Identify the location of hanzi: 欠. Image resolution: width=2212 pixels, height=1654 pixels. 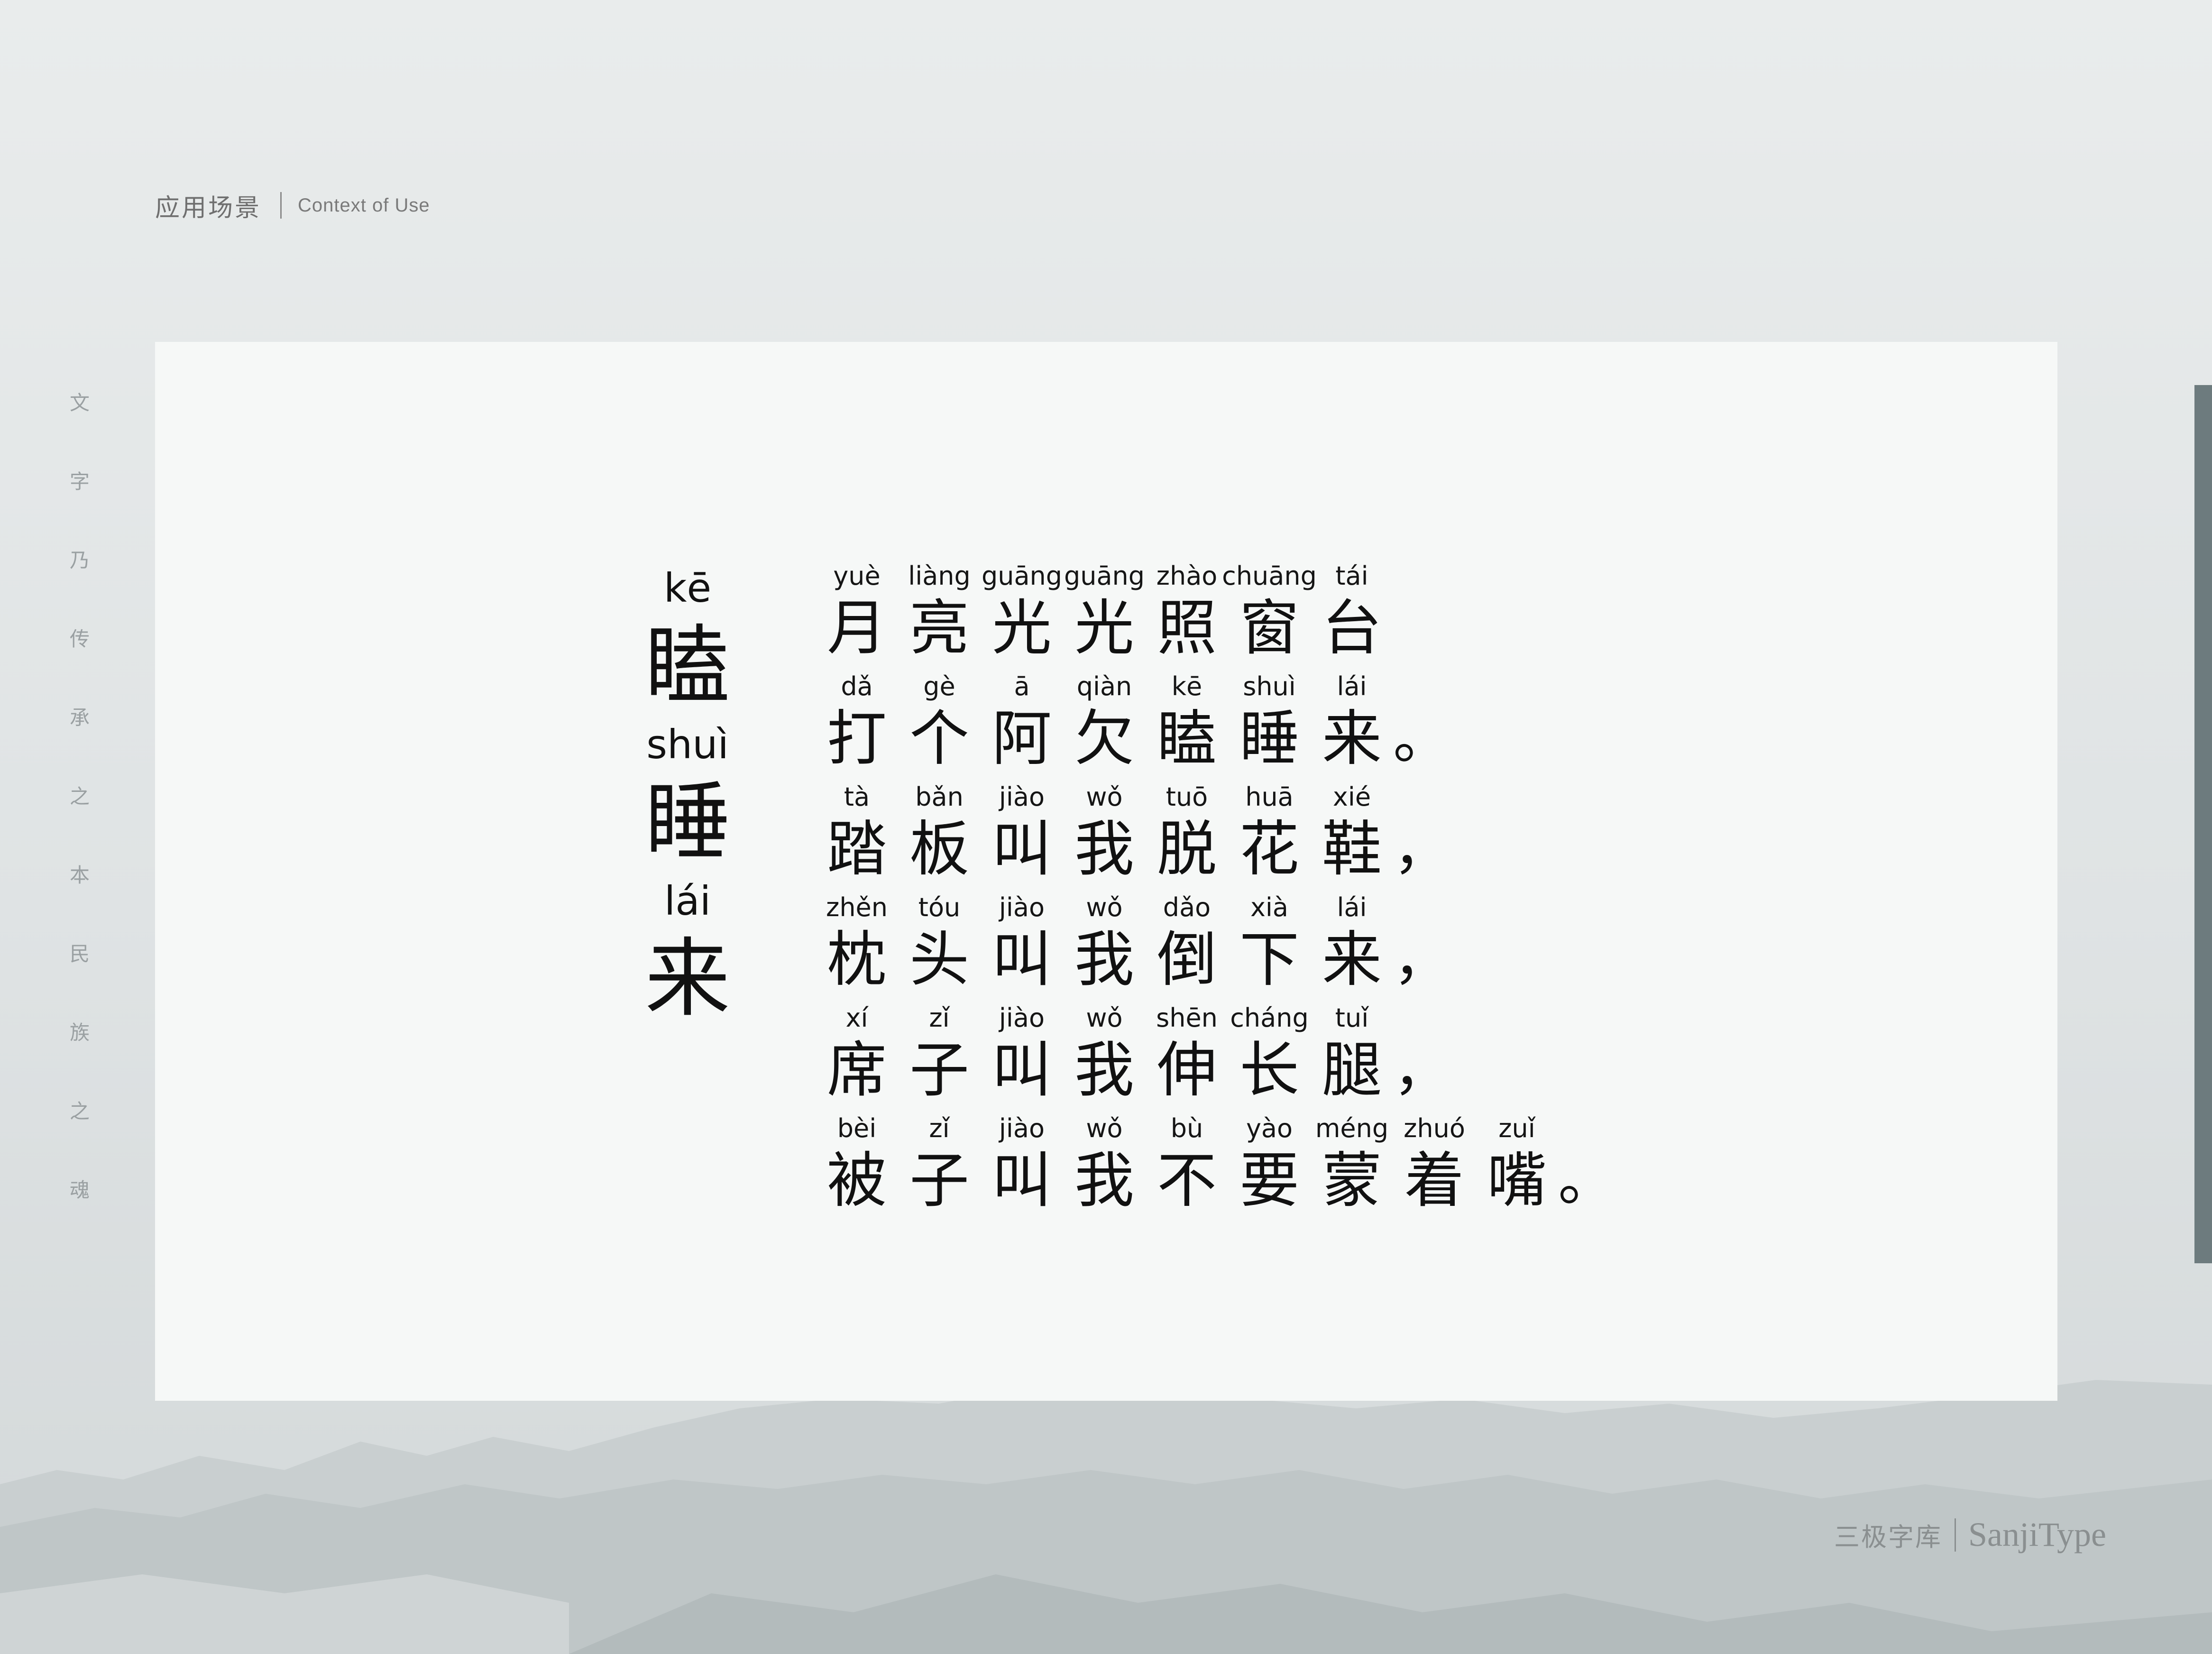
(1104, 738).